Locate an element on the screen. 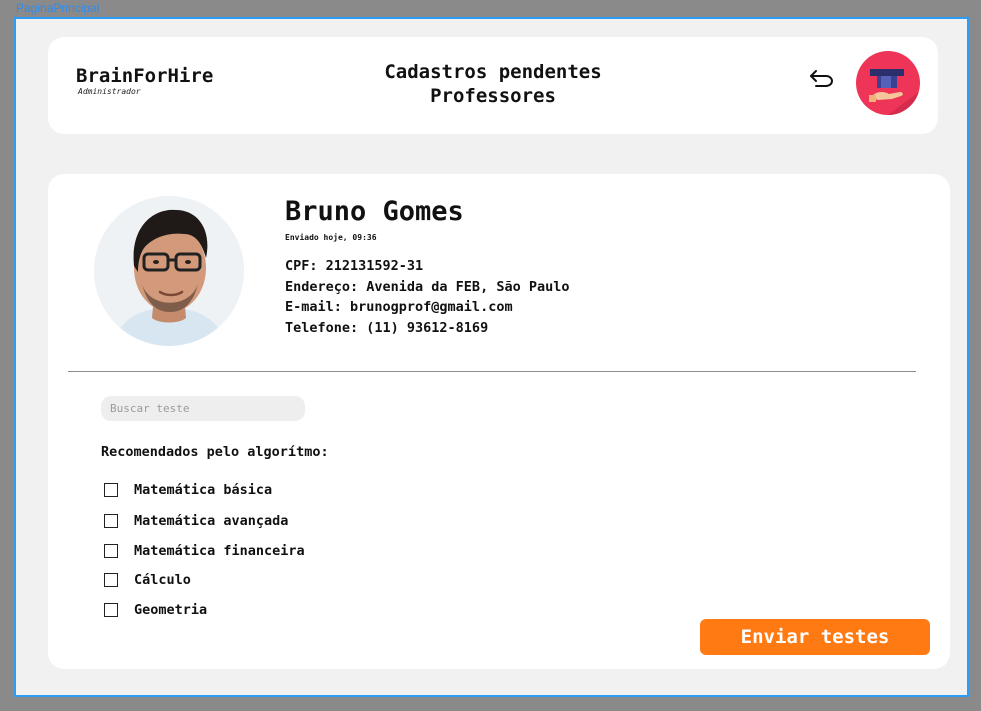 Image resolution: width=981 pixels, height=711 pixels. test-label: Matemática avançada is located at coordinates (211, 521).